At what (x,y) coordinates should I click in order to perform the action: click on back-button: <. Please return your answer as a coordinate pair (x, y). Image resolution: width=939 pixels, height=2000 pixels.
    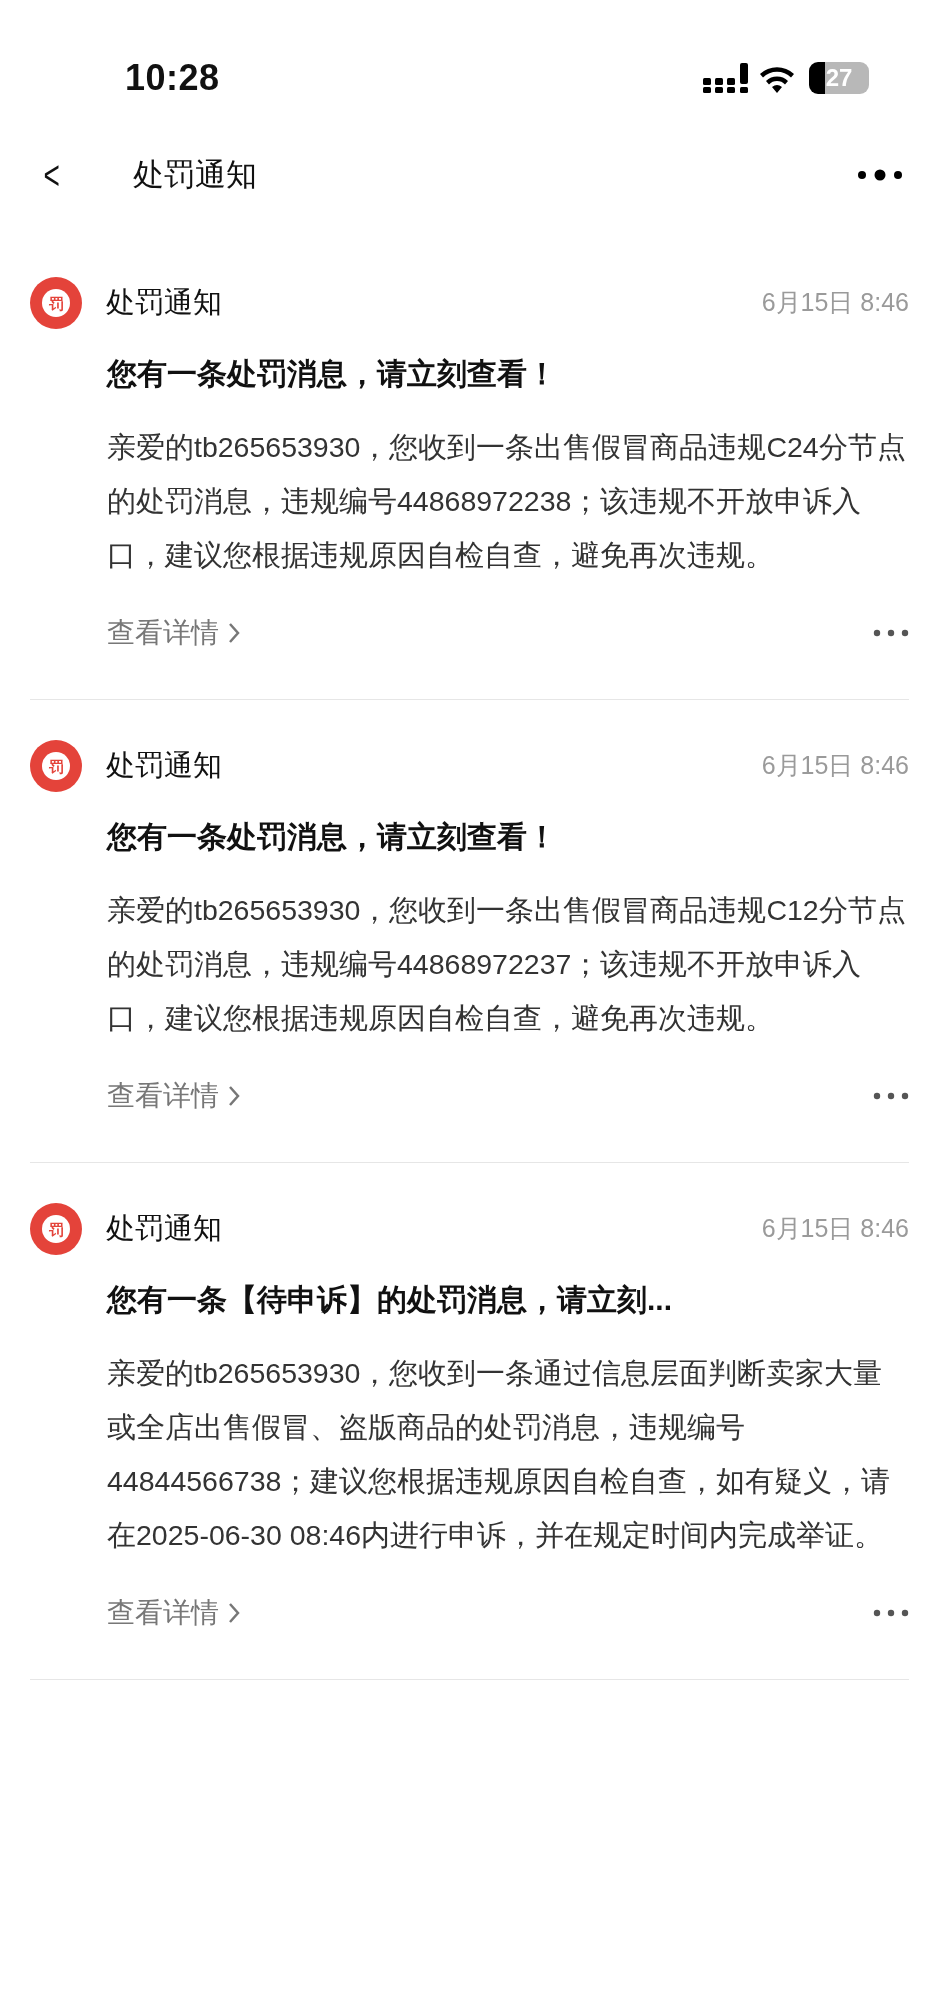
    Looking at the image, I should click on (51, 175).